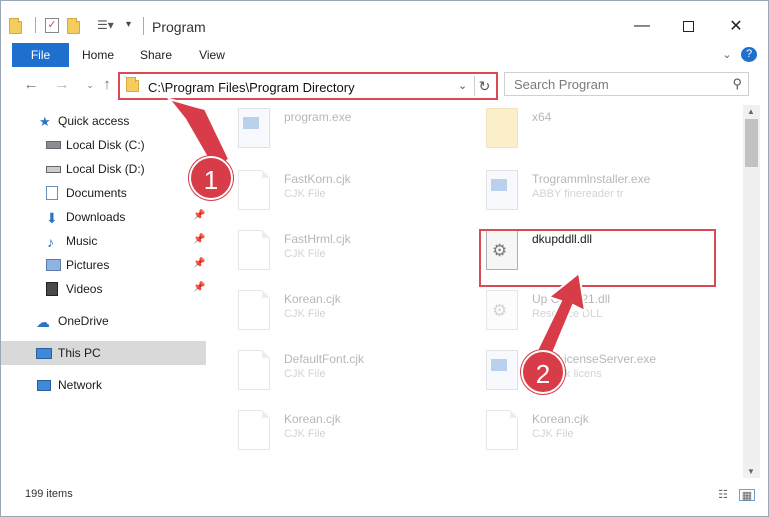 Image resolution: width=769 pixels, height=517 pixels. What do you see at coordinates (723, 495) in the screenshot?
I see `details-view-icon: ☷` at bounding box center [723, 495].